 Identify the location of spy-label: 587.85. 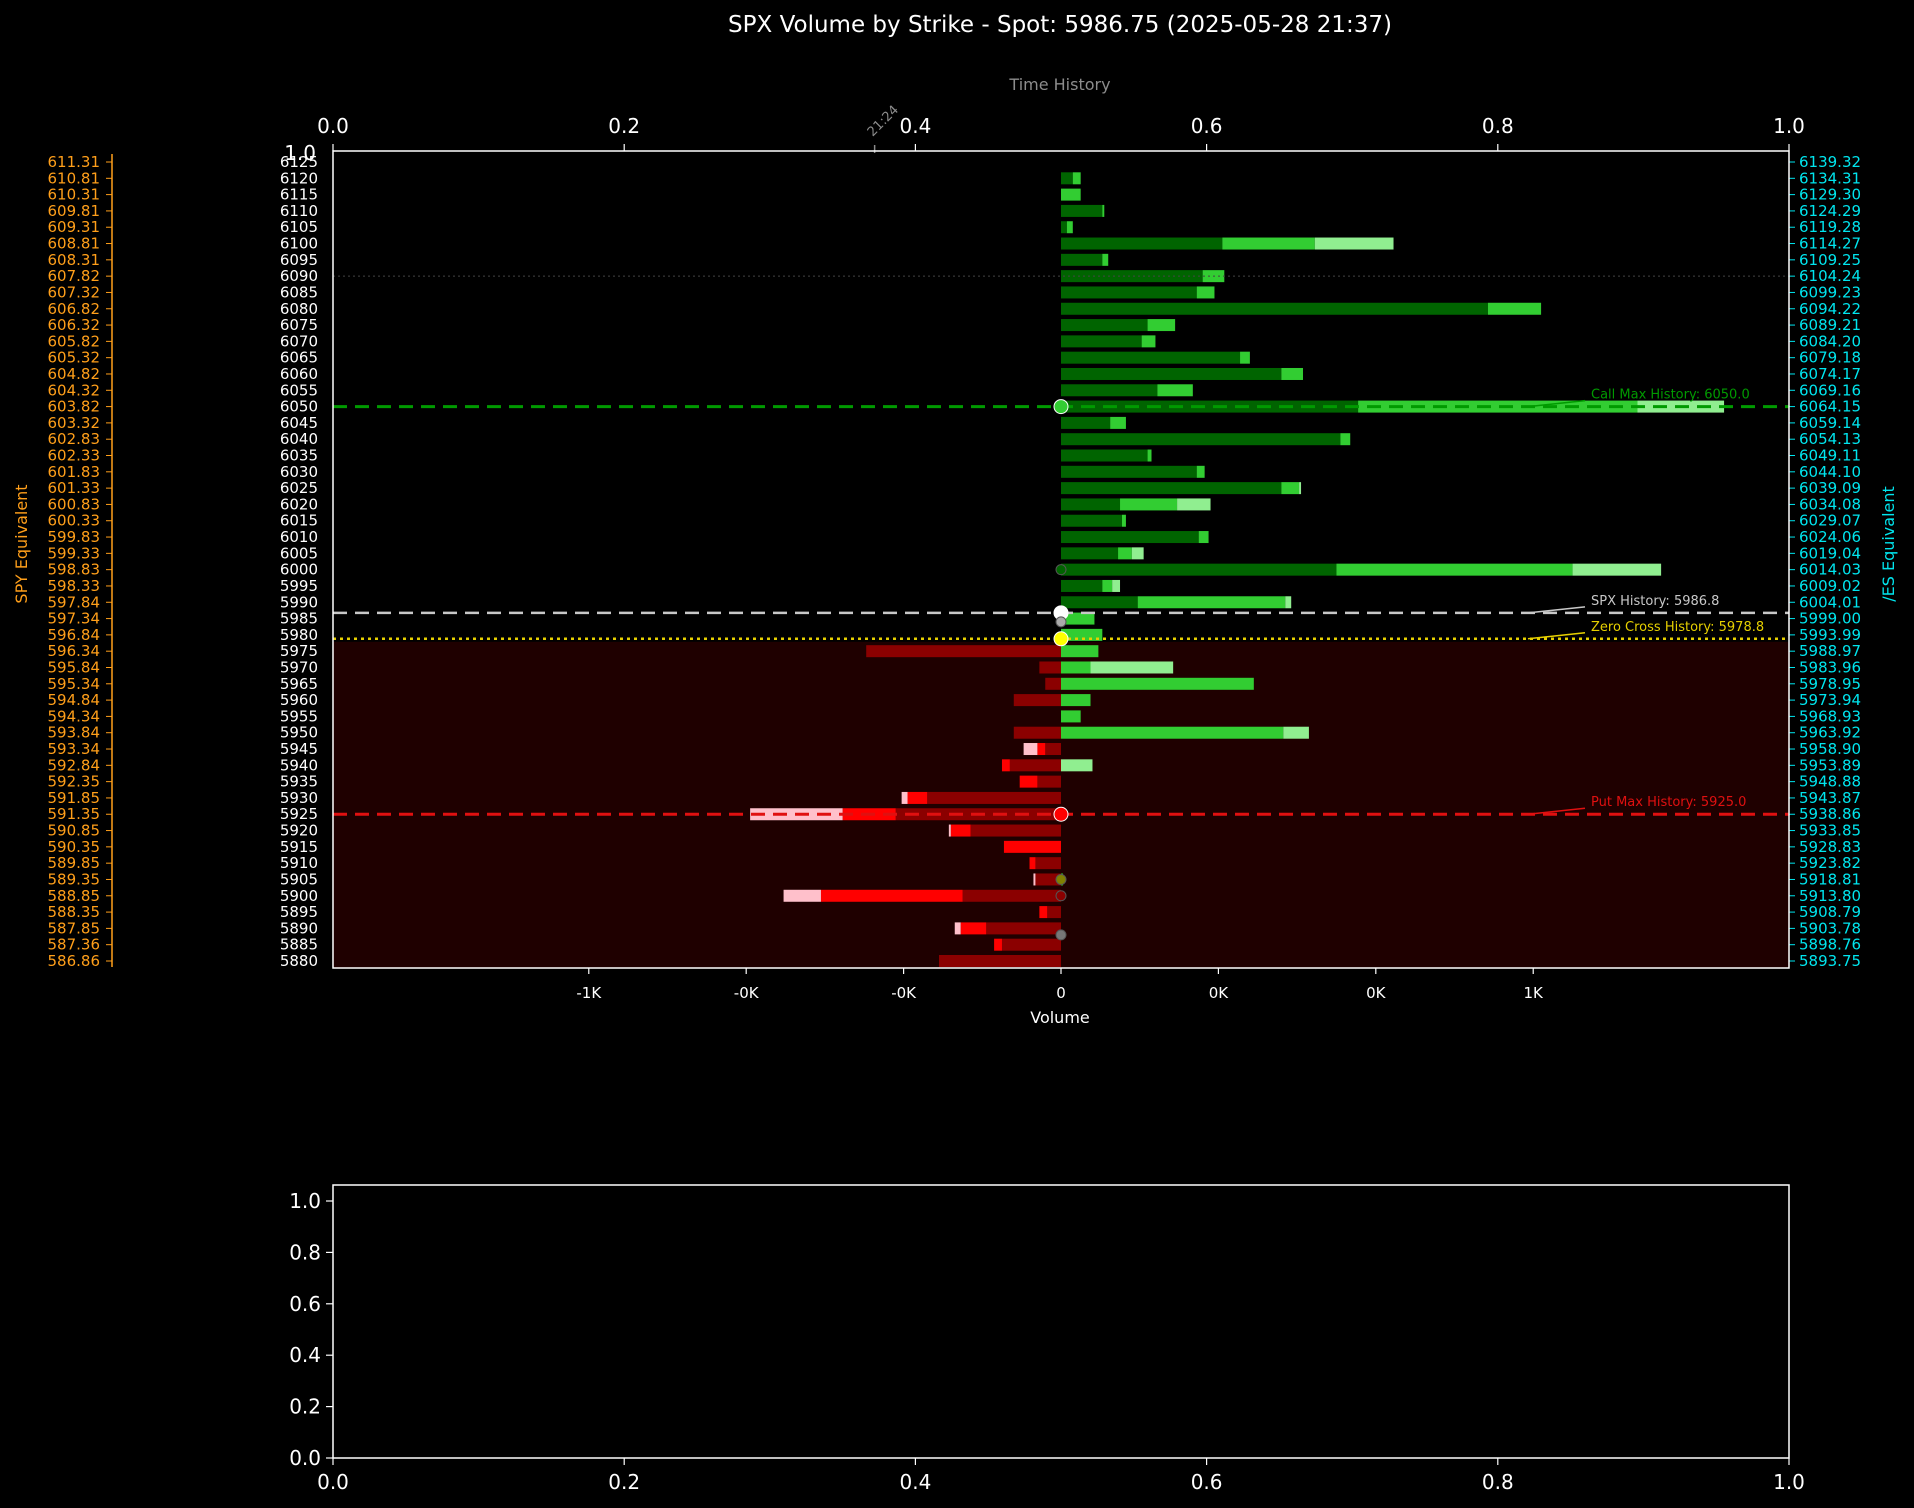
(74, 928).